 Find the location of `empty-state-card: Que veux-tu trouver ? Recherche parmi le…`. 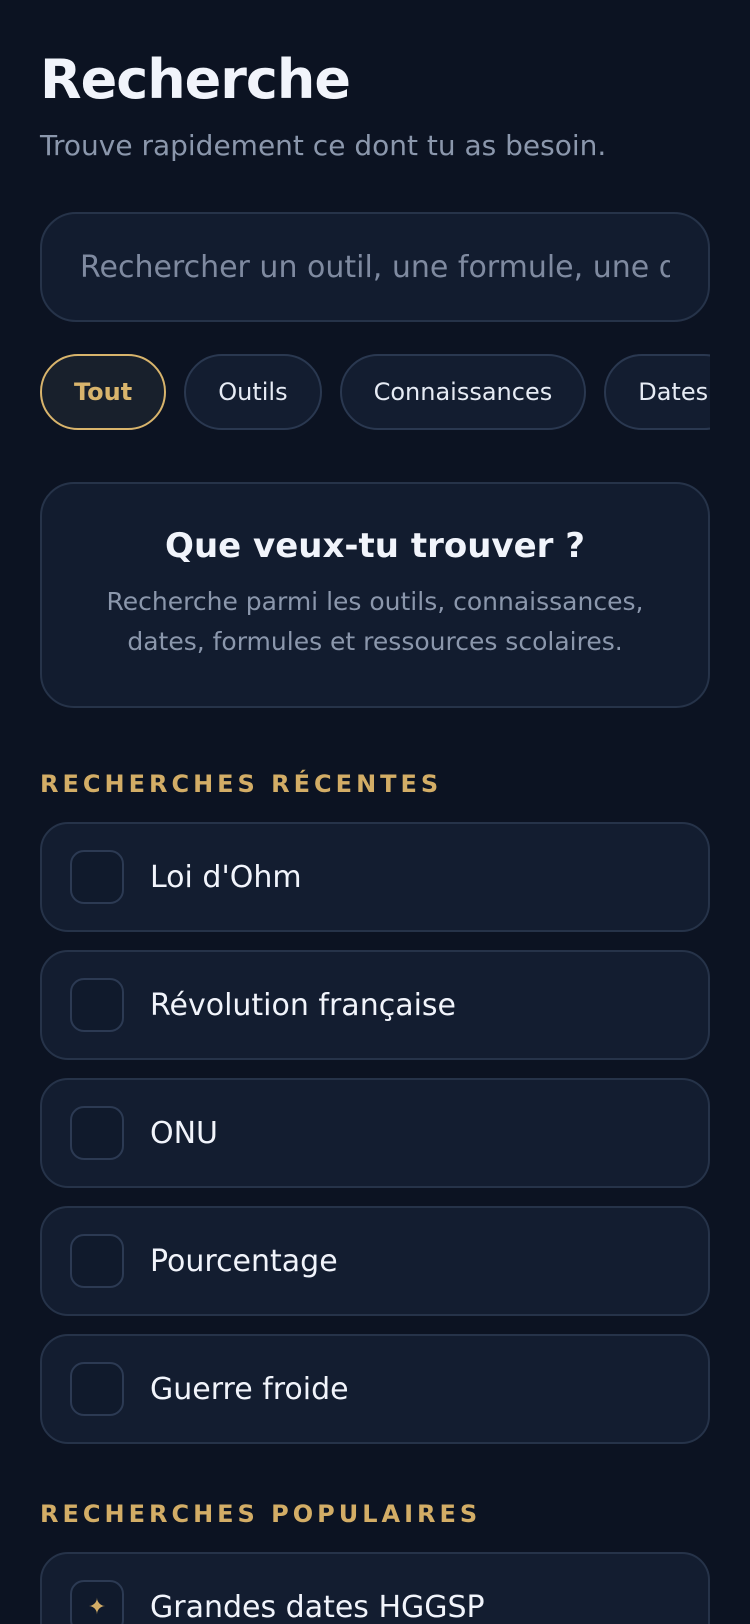

empty-state-card: Que veux-tu trouver ? Recherche parmi le… is located at coordinates (375, 595).